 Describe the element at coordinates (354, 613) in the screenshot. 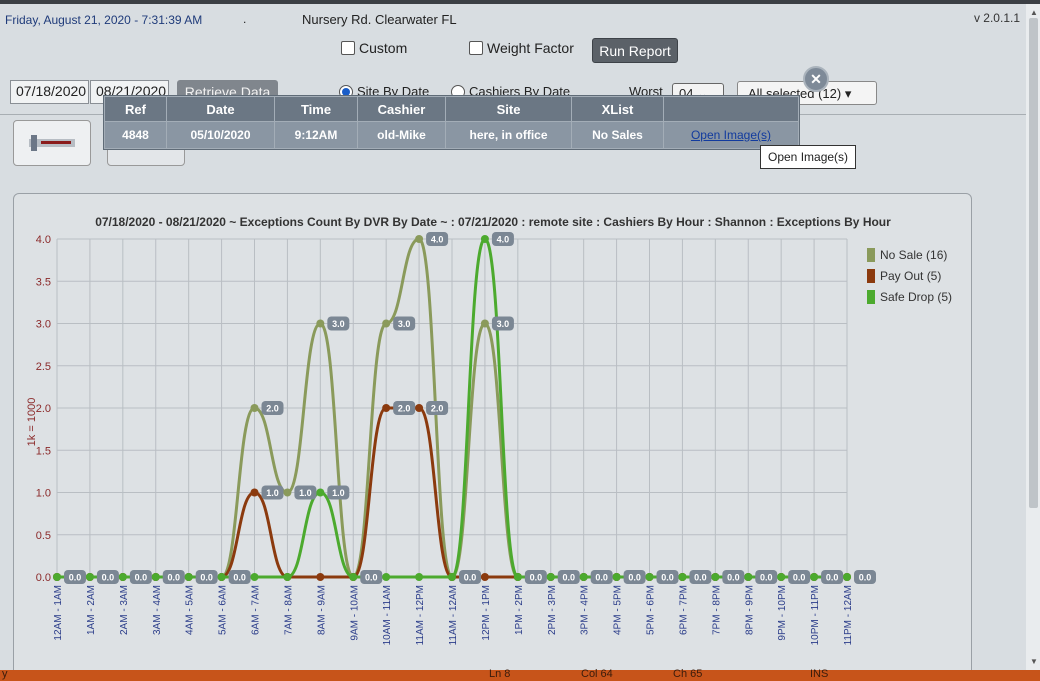

I see `x-tick-label: 9AM - 10AM` at that location.